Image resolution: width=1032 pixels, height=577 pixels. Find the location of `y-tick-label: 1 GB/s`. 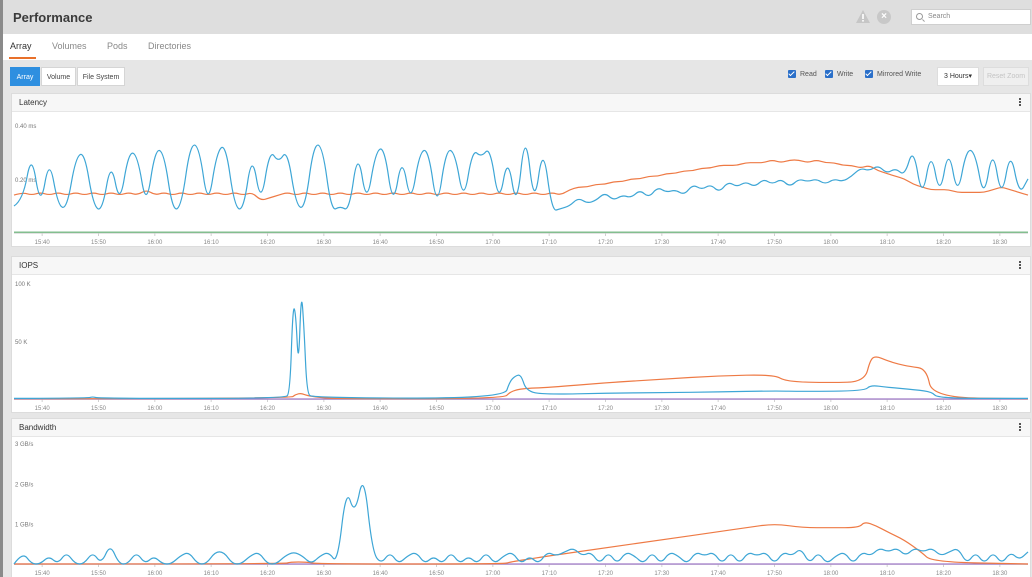

y-tick-label: 1 GB/s is located at coordinates (24, 526).